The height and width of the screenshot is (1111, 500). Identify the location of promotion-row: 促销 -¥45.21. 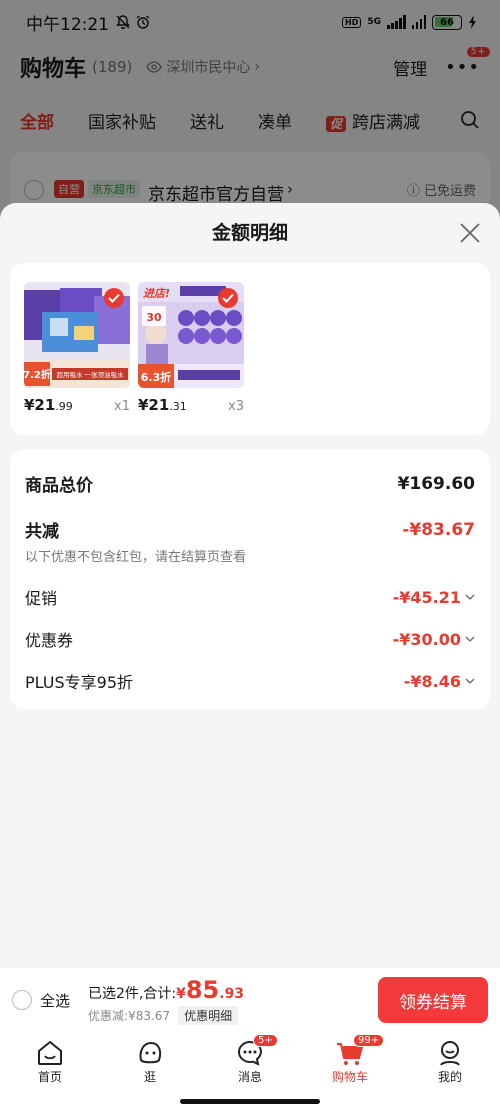
(250, 597).